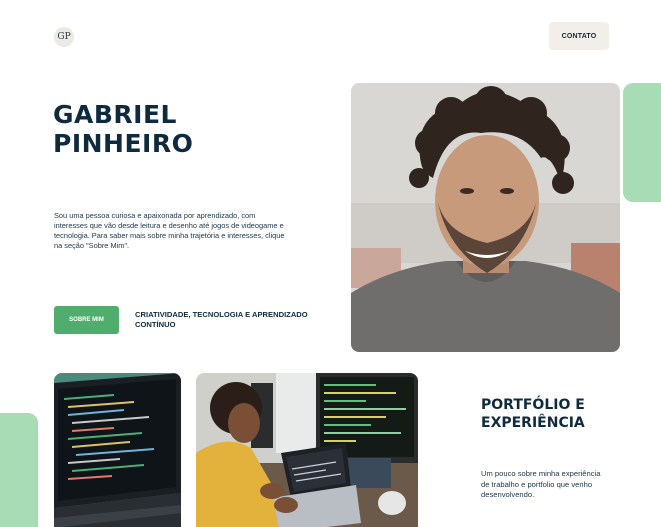 The height and width of the screenshot is (527, 661). I want to click on hero-name-first: GABRIEL, so click(115, 114).